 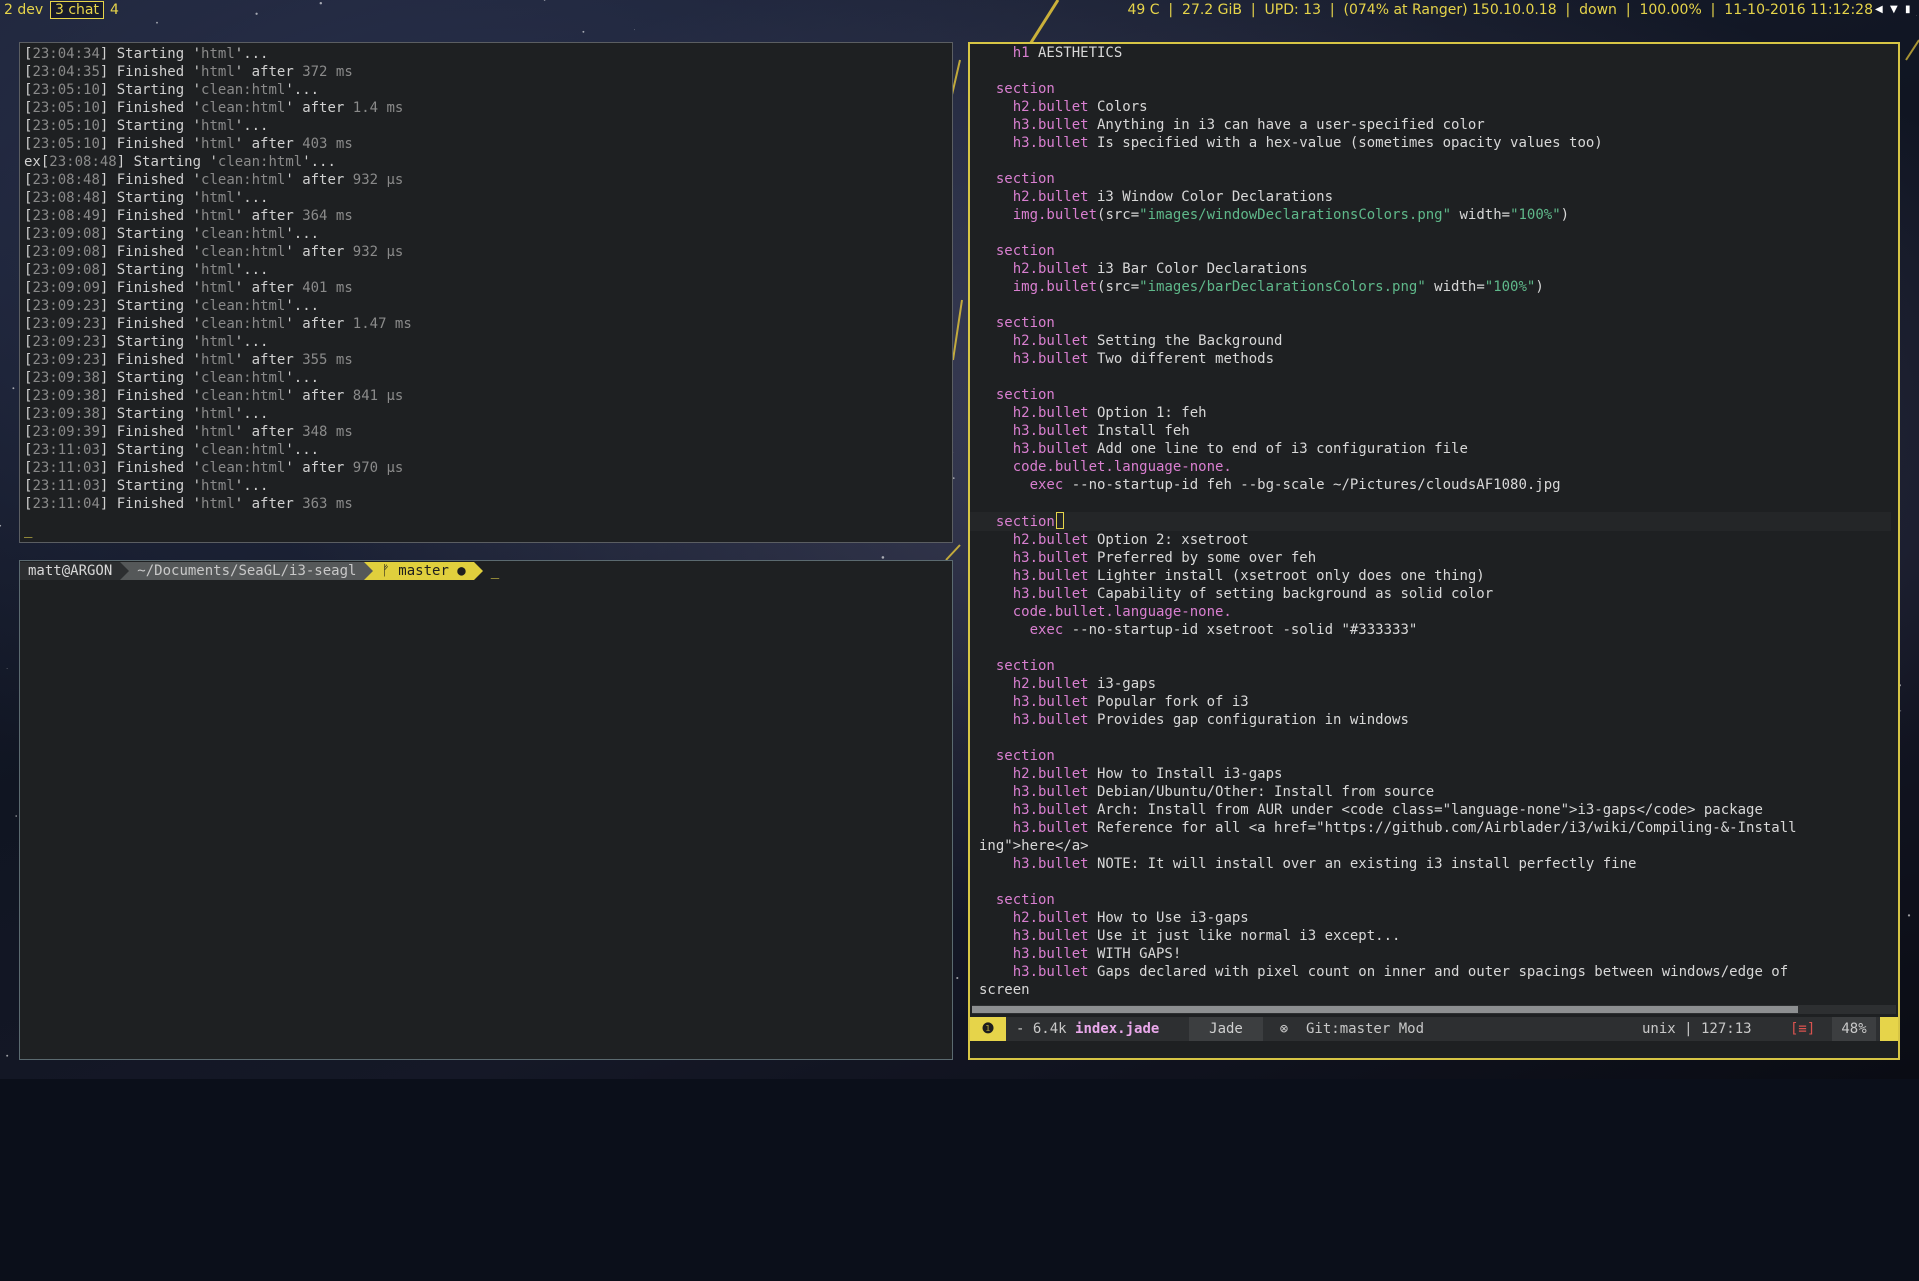 I want to click on code-text: (src=, so click(x=1118, y=215).